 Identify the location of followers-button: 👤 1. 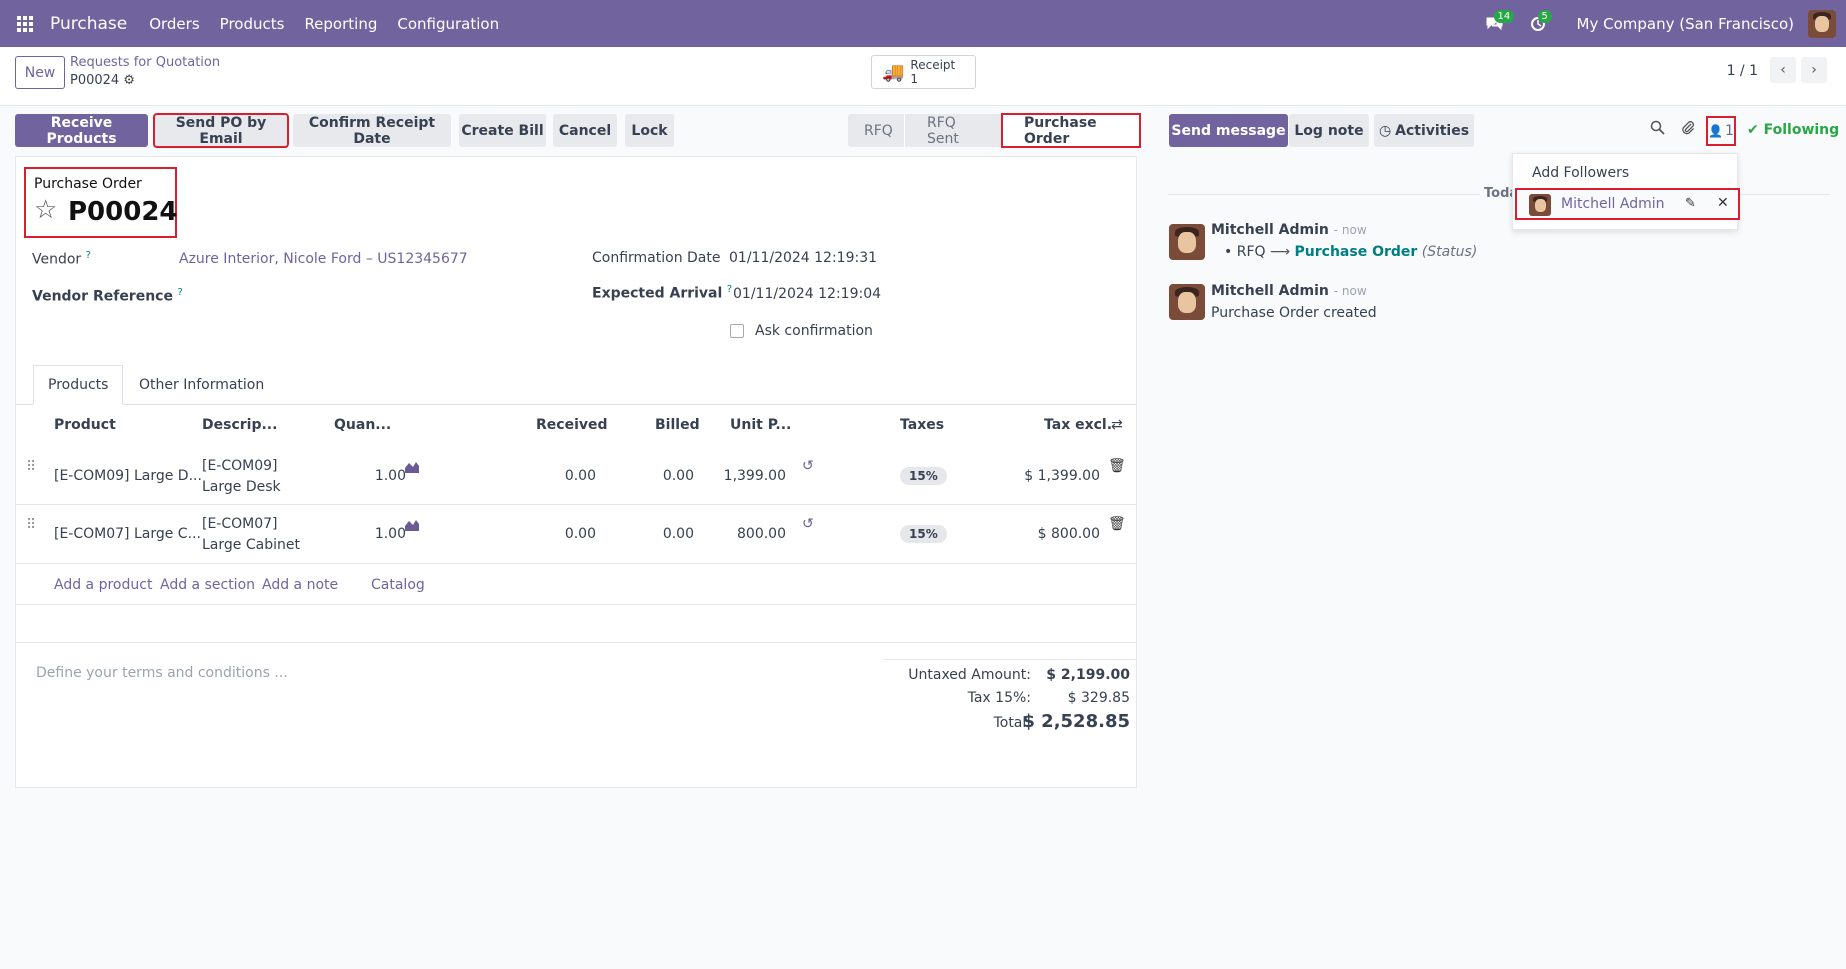
(1721, 131).